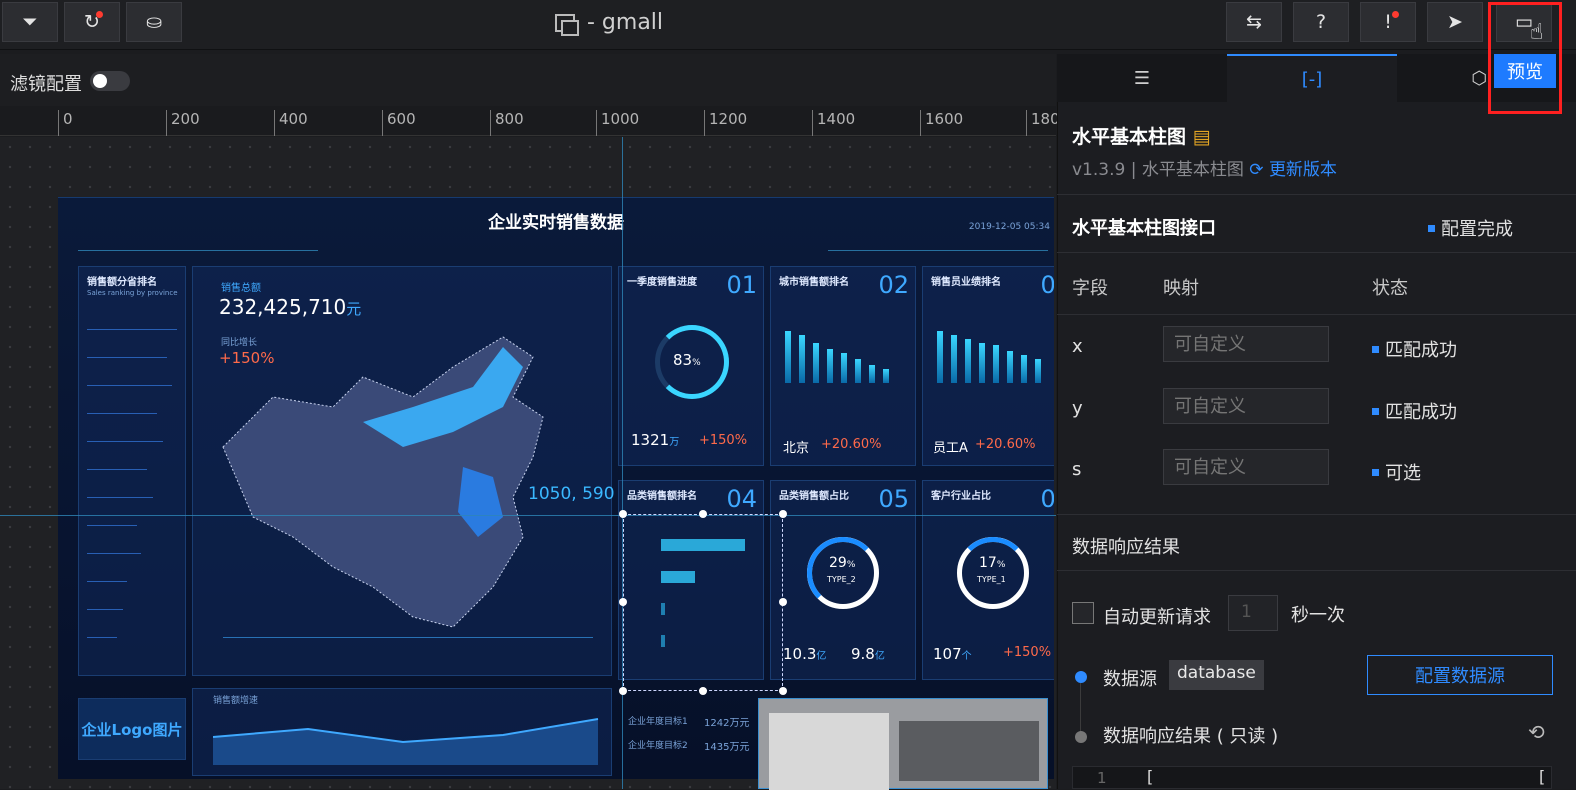 The height and width of the screenshot is (790, 1576). What do you see at coordinates (30, 22) in the screenshot?
I see `filter-icon: ⏷` at bounding box center [30, 22].